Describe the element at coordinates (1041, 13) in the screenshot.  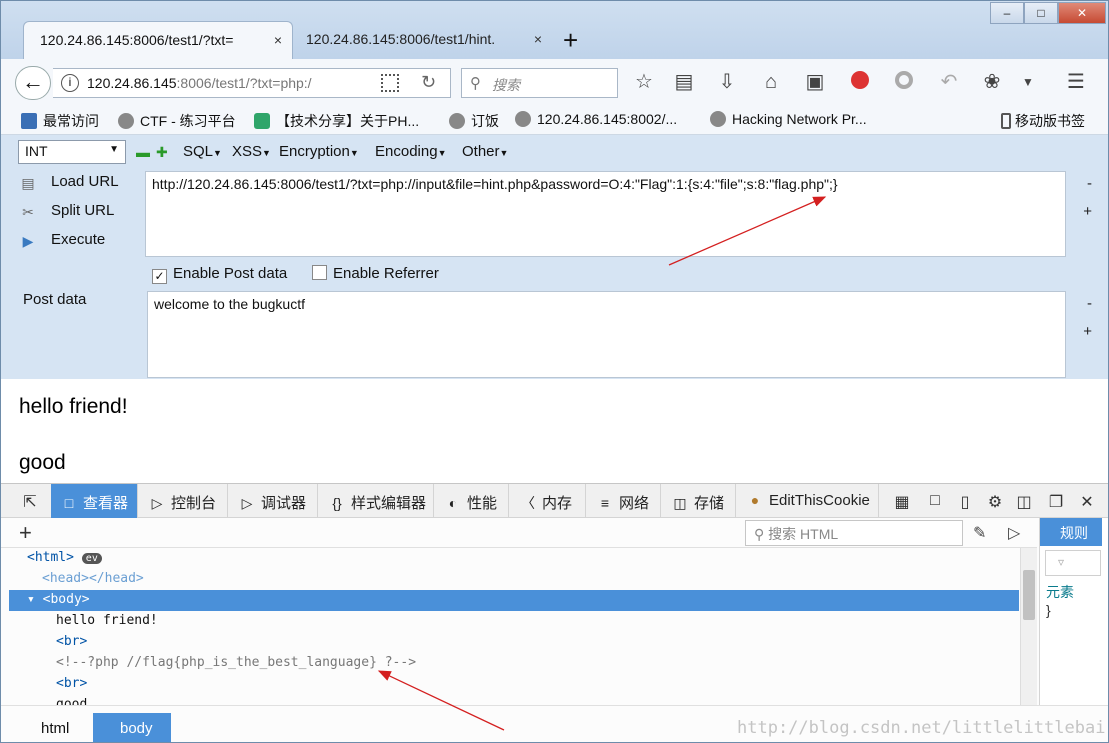
I see `maximize-button: □` at that location.